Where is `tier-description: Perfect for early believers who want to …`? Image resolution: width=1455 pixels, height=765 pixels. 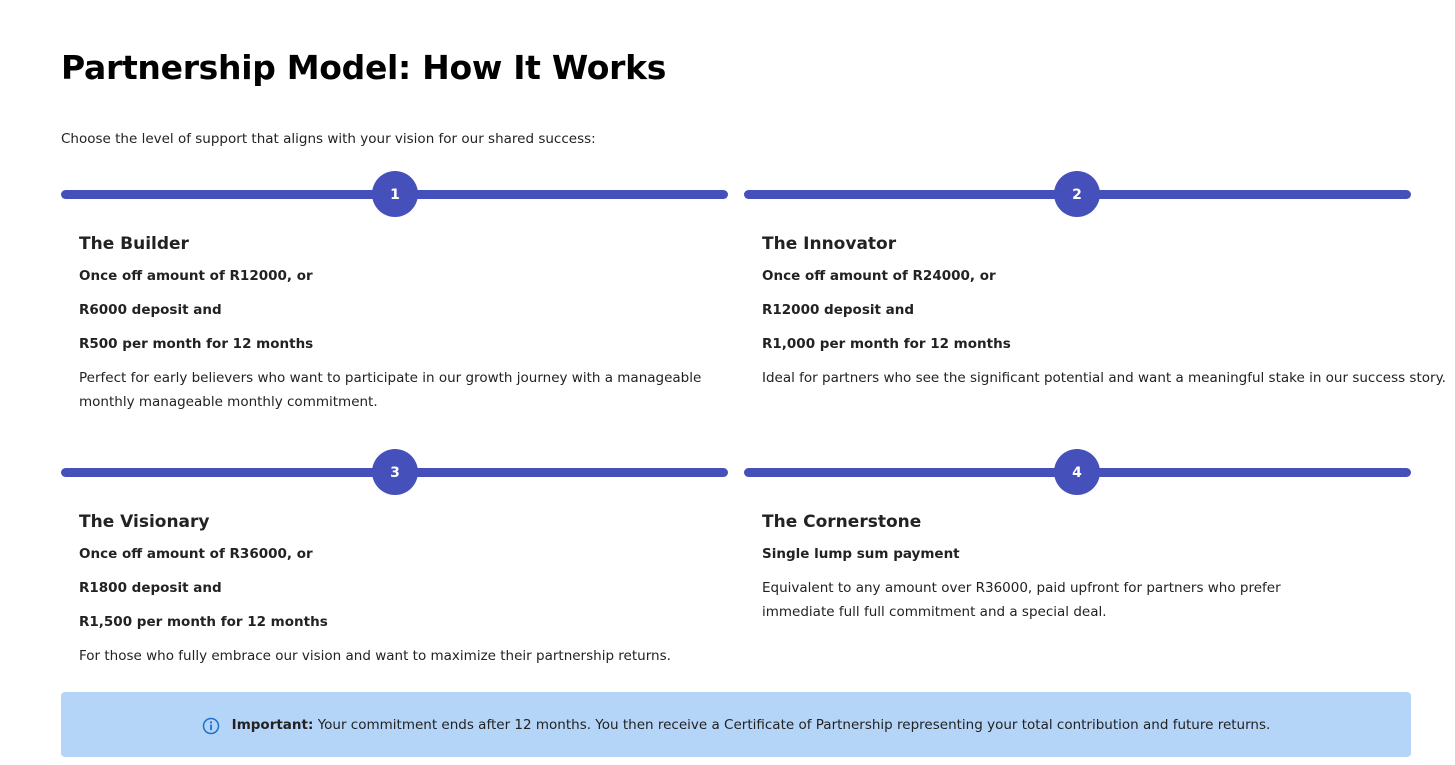
tier-description: Perfect for early believers who want to … is located at coordinates (390, 390).